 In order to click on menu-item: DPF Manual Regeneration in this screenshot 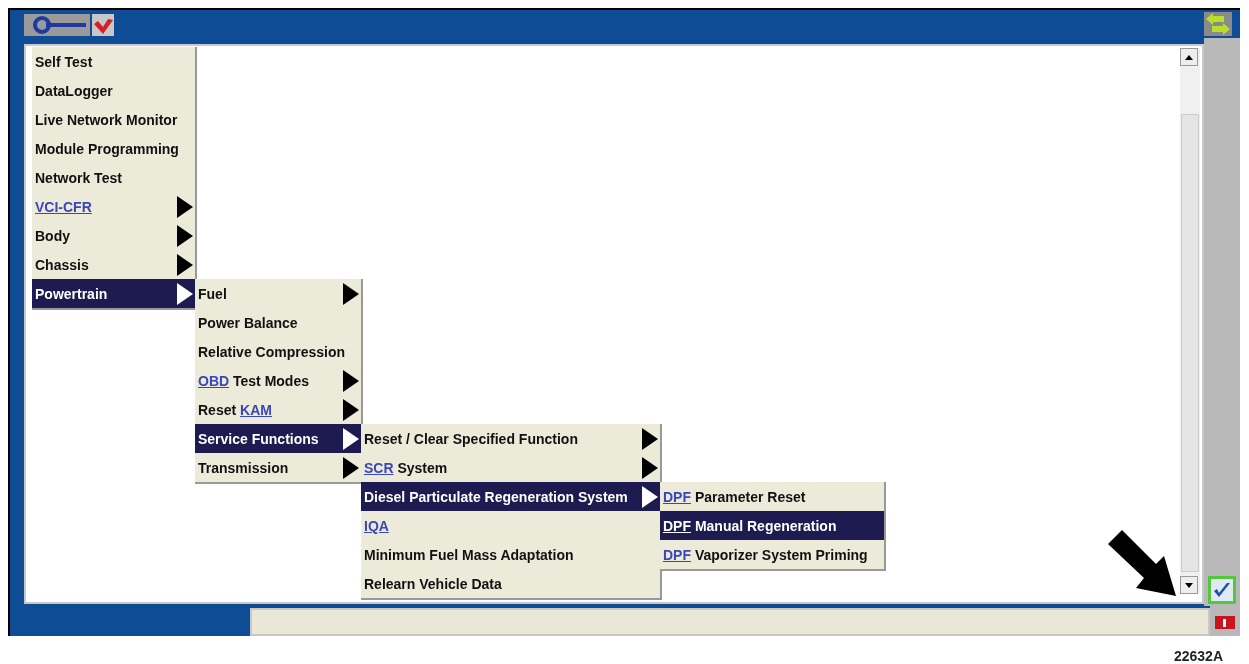, I will do `click(772, 525)`.